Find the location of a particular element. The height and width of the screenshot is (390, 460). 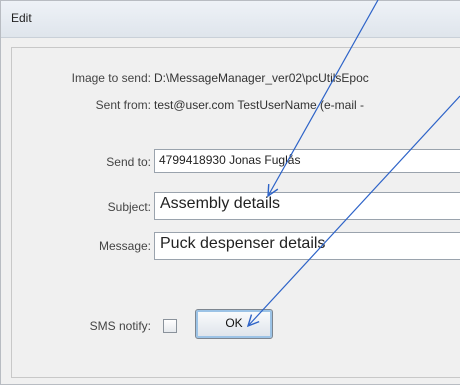

arrow-to-subject-head is located at coordinates (273, 190).